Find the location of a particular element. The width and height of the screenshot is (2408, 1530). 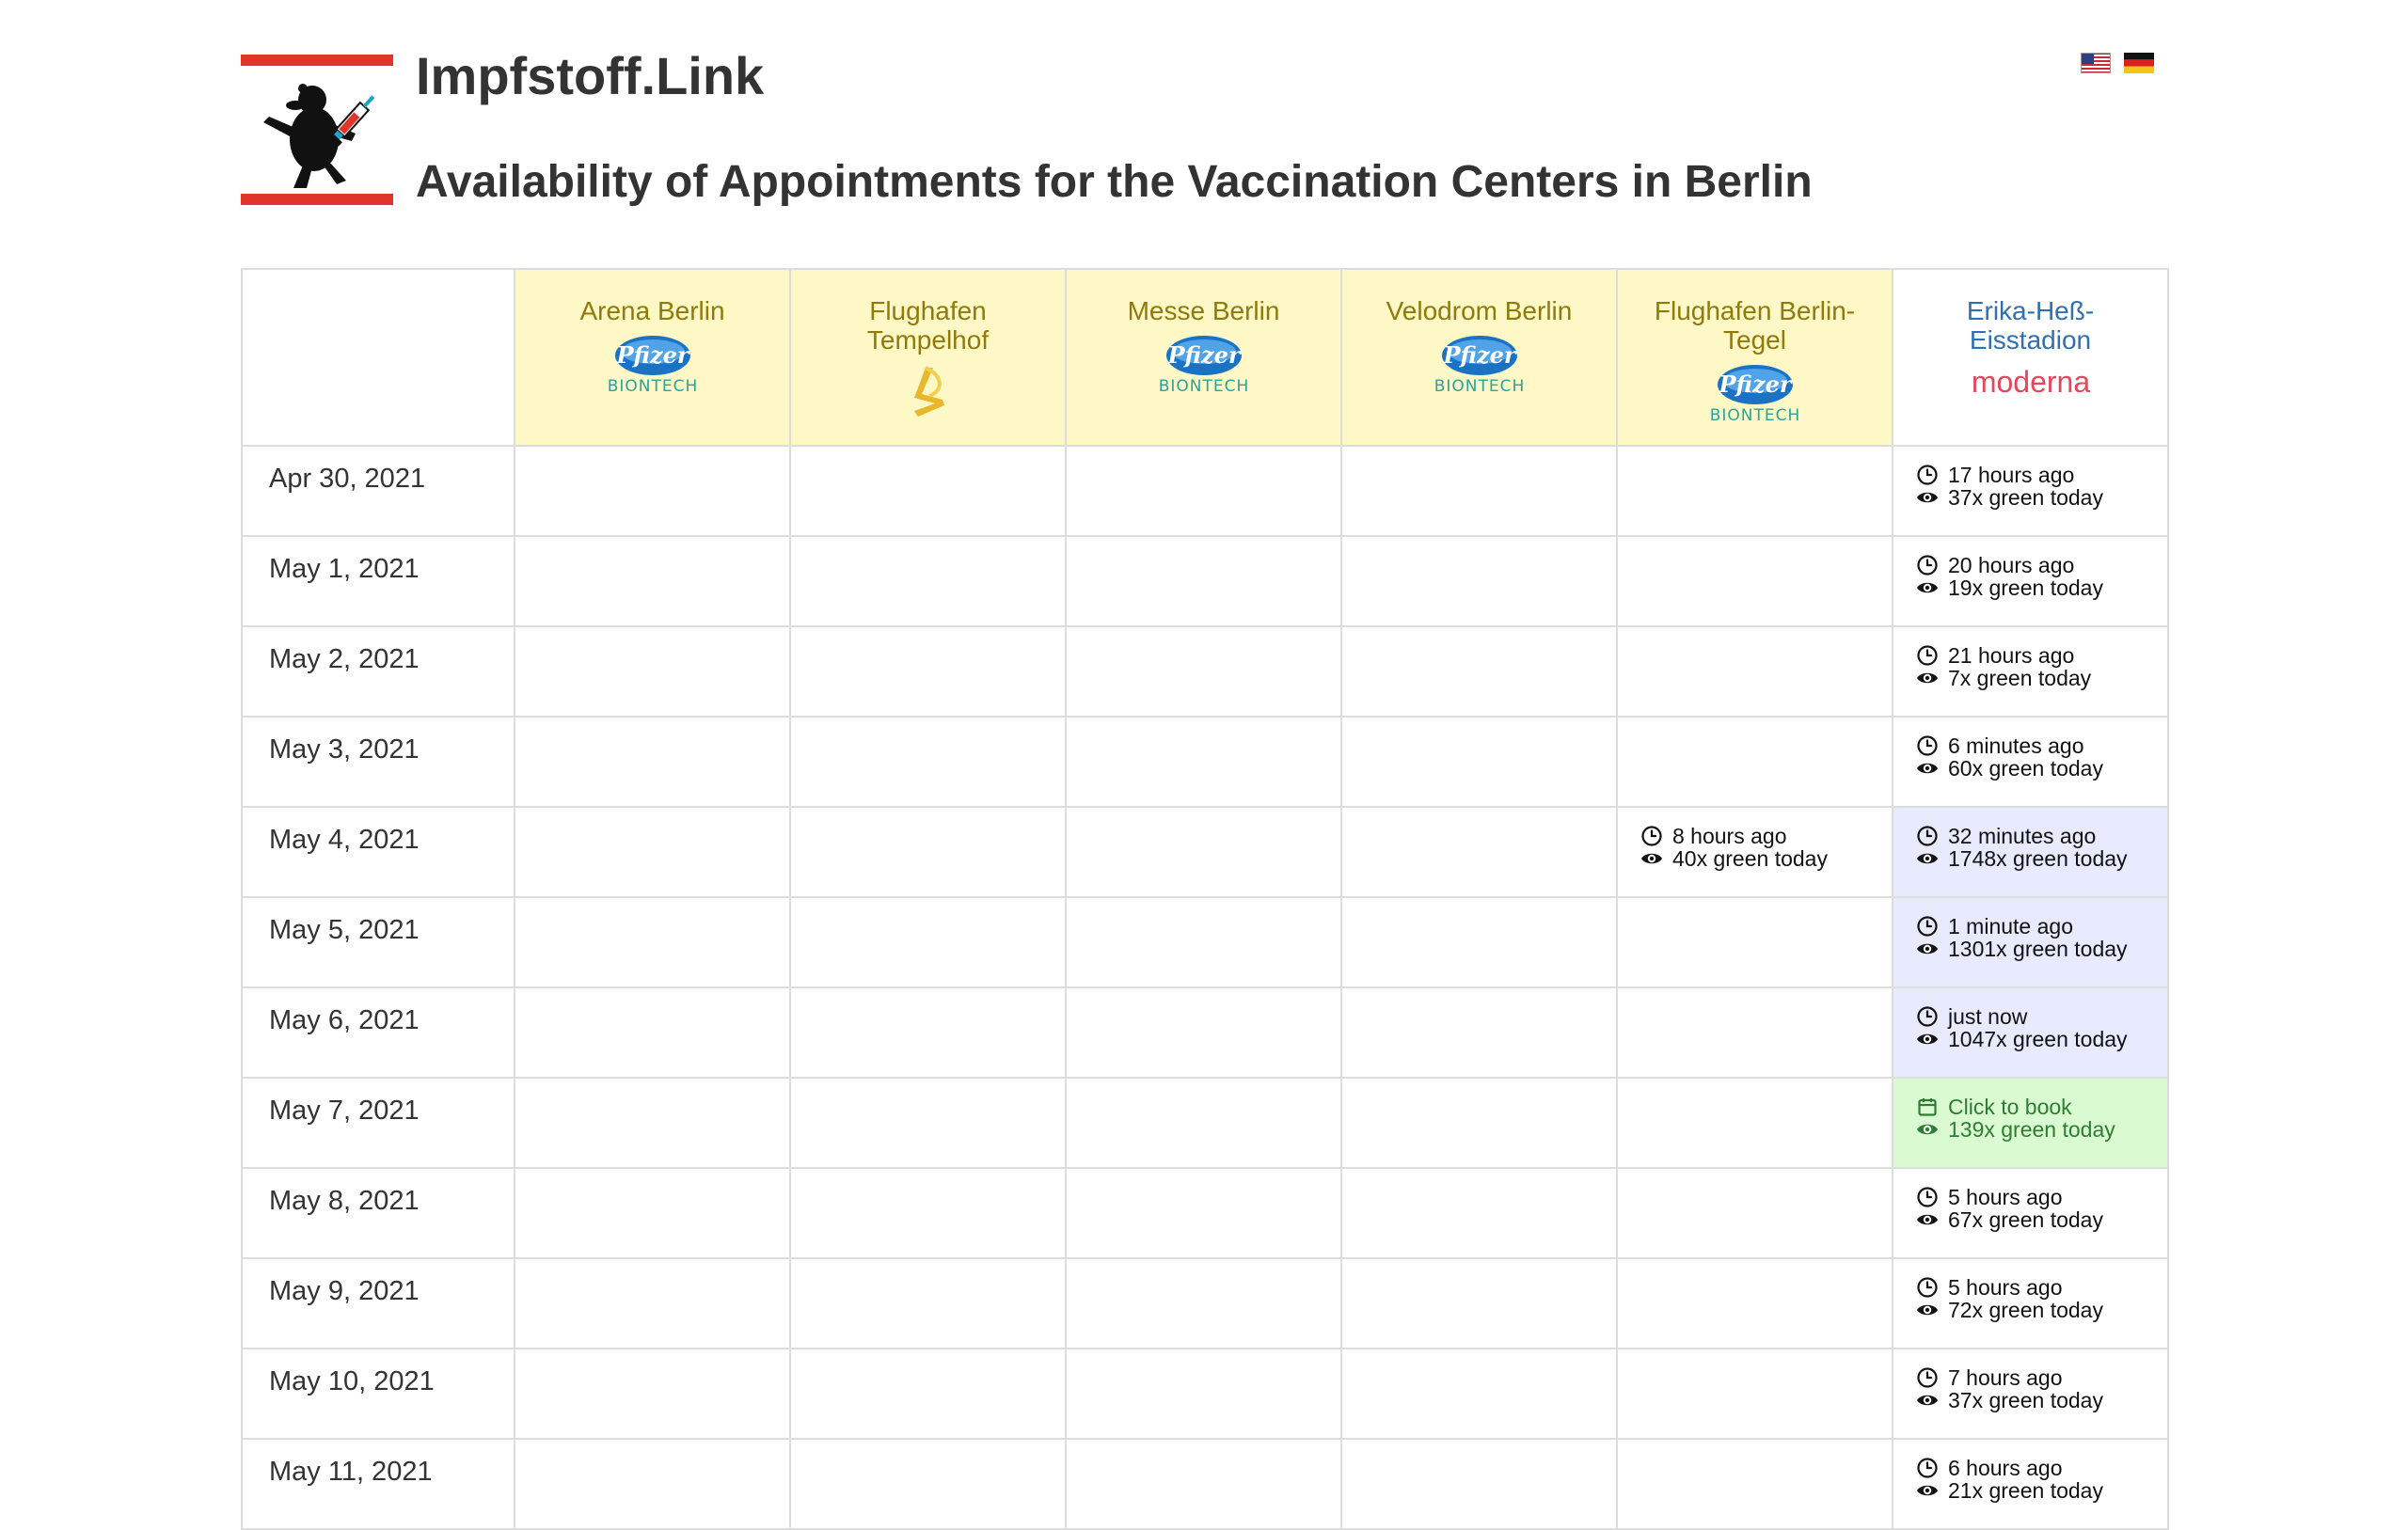

center-header-arena-berlin: Arena Berlin Pfizer BIONTECH is located at coordinates (653, 357).